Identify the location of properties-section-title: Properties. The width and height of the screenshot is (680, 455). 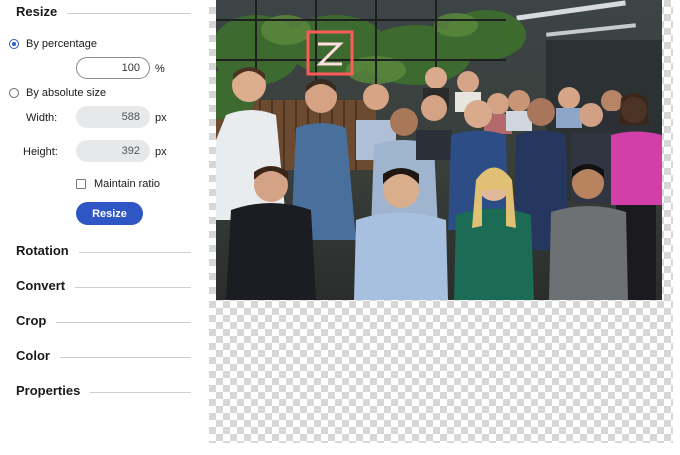
(48, 390).